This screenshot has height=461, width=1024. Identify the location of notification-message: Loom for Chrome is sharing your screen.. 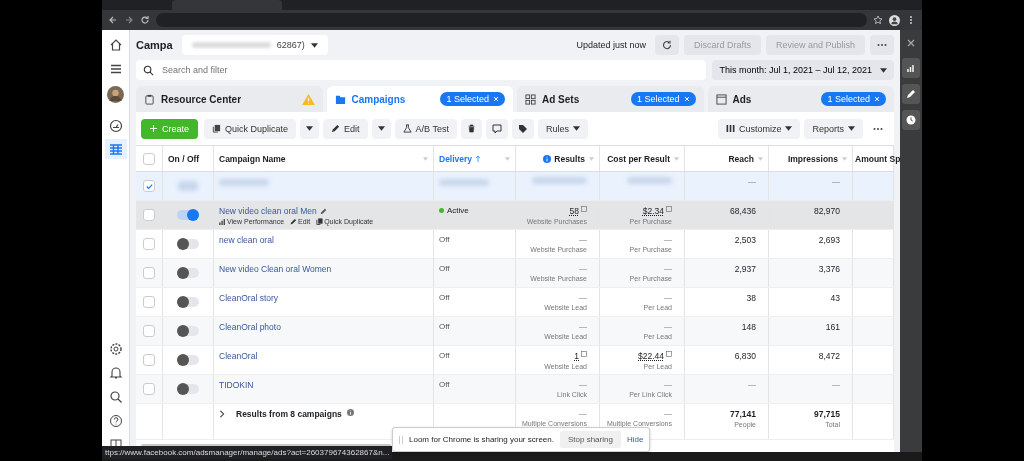
(481, 439).